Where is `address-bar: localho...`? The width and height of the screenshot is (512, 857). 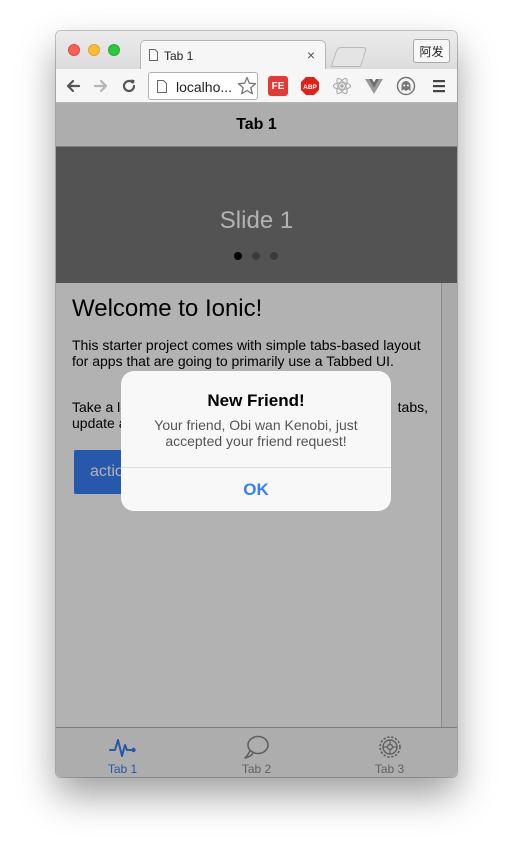
address-bar: localho... is located at coordinates (203, 86).